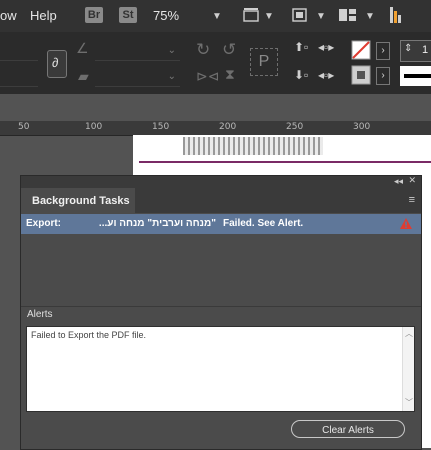 The image size is (431, 450). I want to click on arrange-documents-icon, so click(348, 15).